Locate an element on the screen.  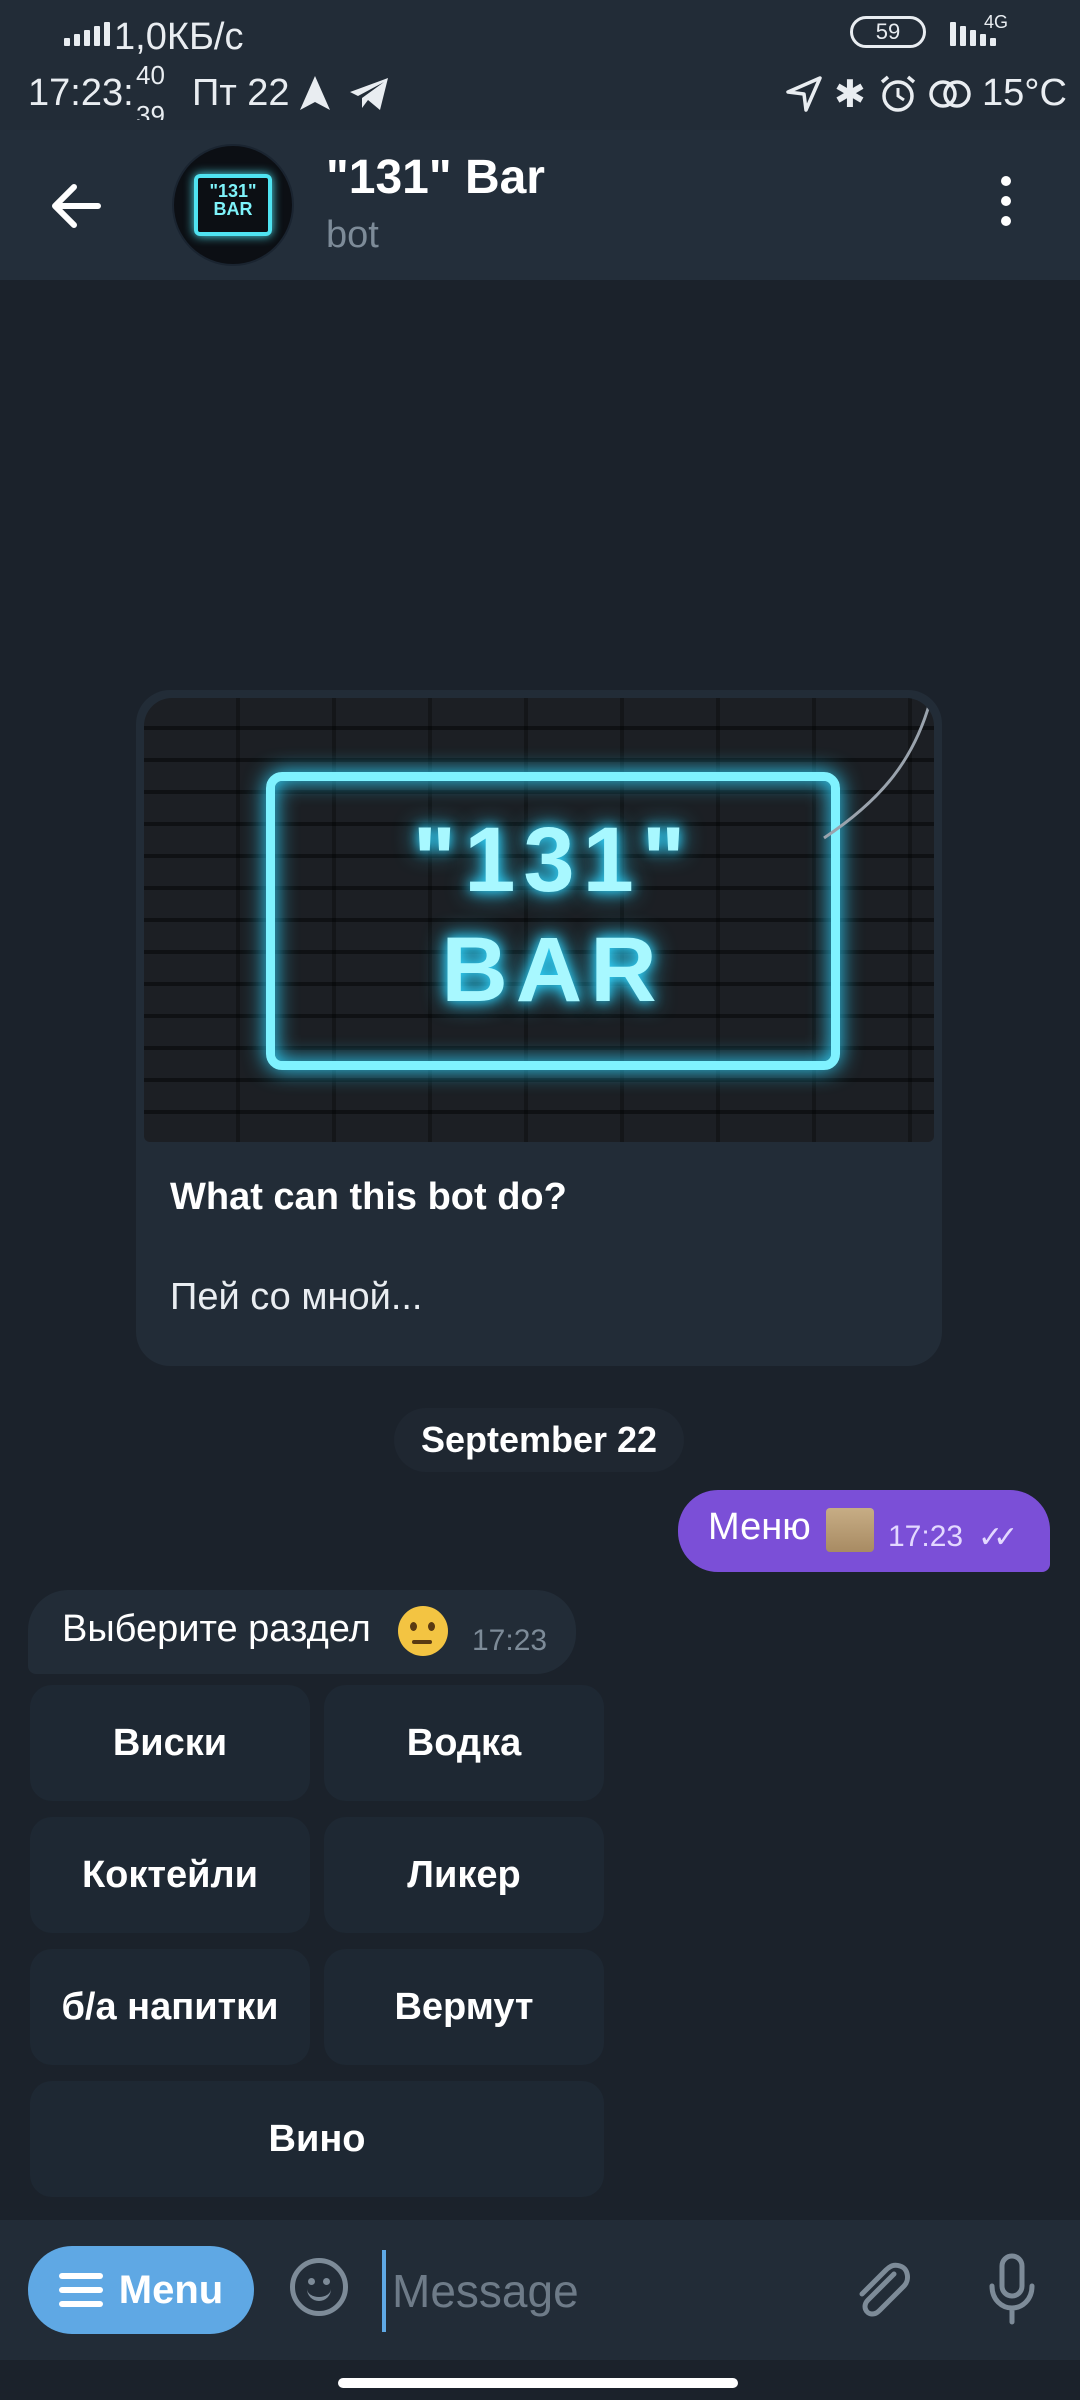
read-checkmarks-icon: ✓✓ is located at coordinates (998, 1537).